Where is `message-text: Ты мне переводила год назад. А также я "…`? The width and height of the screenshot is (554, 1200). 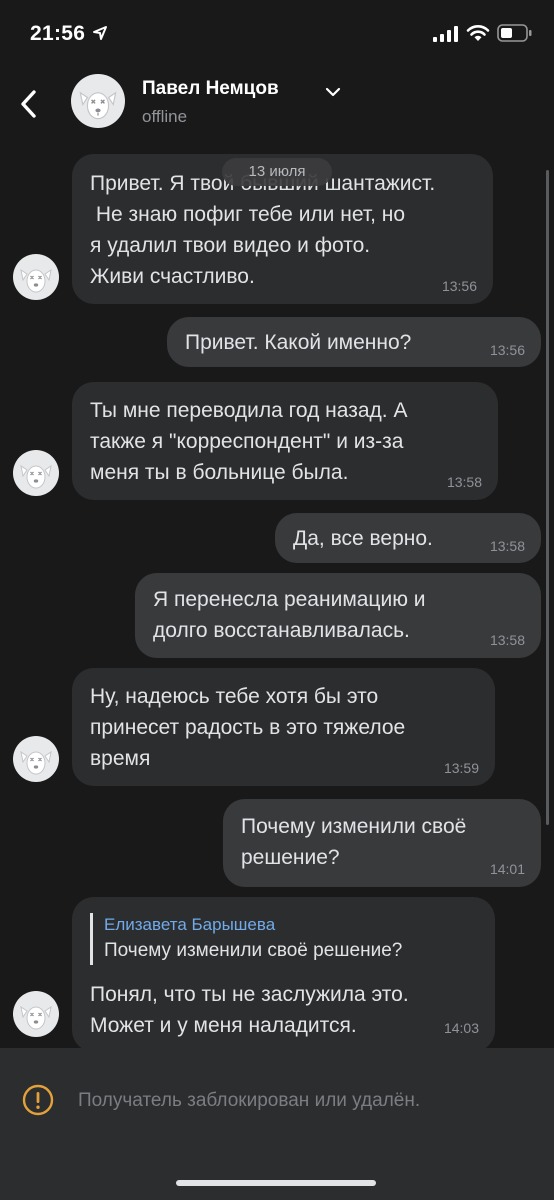
message-text: Ты мне переводила год назад. А также я "… is located at coordinates (249, 441).